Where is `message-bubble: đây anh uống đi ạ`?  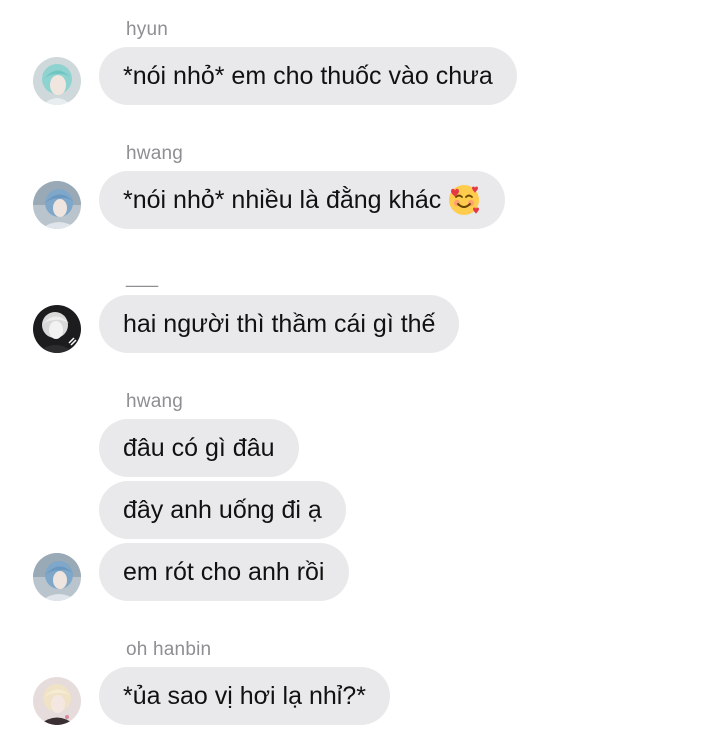
message-bubble: đây anh uống đi ạ is located at coordinates (222, 510).